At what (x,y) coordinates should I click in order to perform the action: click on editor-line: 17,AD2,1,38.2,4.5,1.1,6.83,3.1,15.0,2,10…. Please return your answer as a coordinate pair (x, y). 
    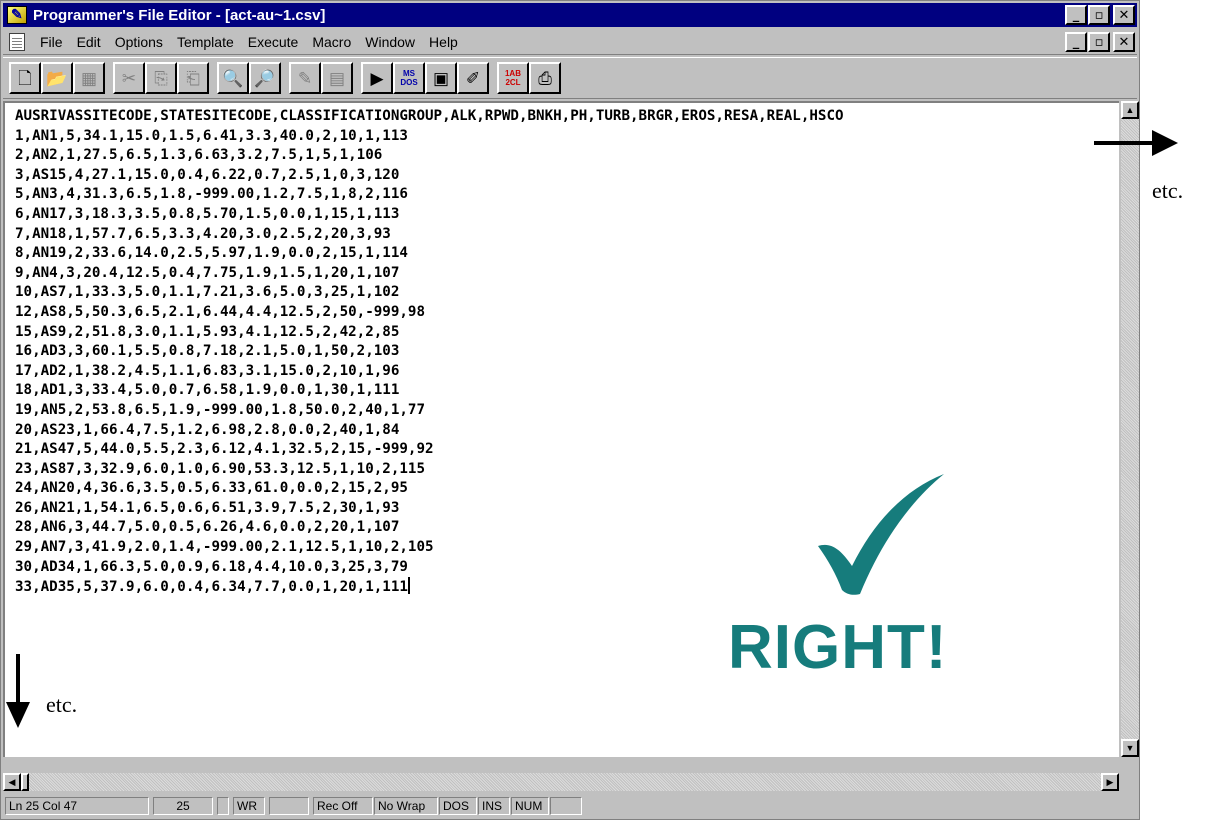
    Looking at the image, I should click on (567, 372).